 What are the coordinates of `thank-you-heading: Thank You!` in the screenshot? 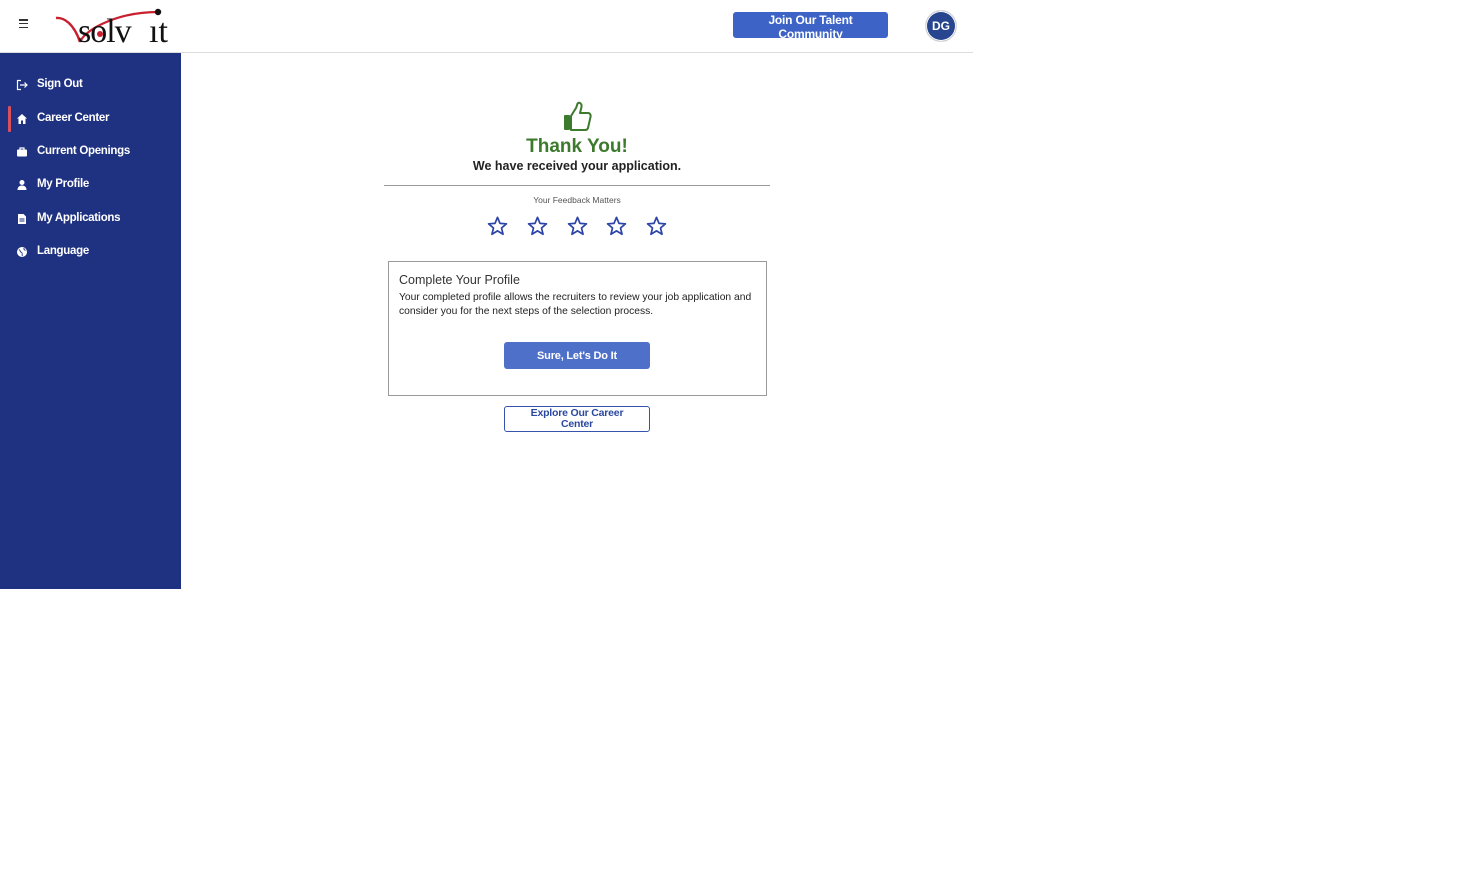 It's located at (577, 146).